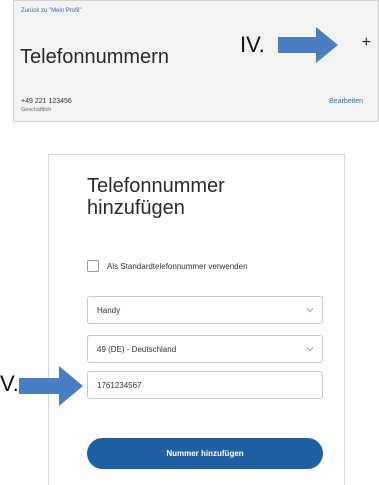 The image size is (379, 485). What do you see at coordinates (205, 453) in the screenshot?
I see `add-number-button: Nummer hinzufügen` at bounding box center [205, 453].